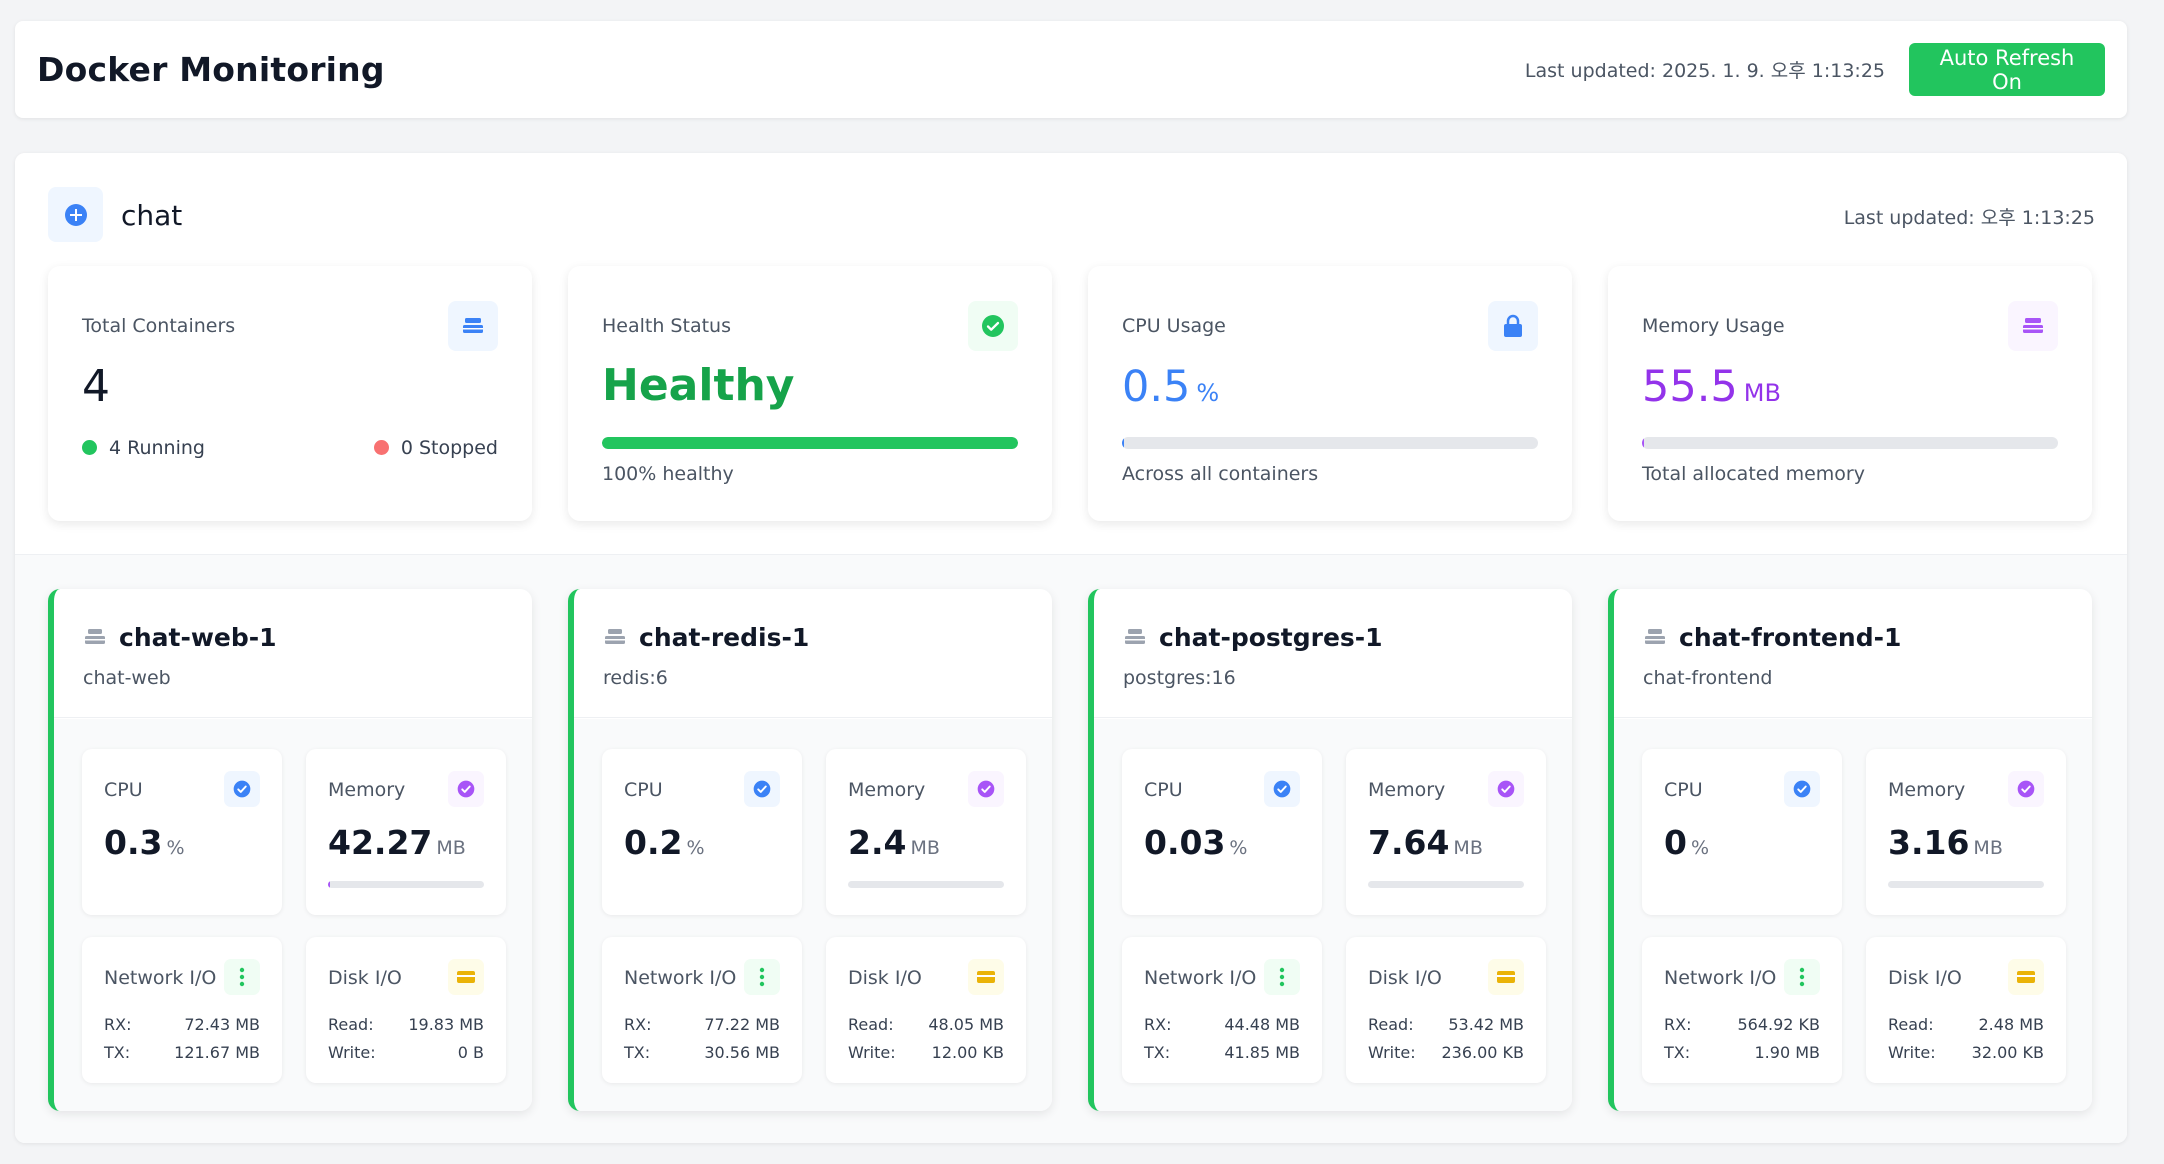  I want to click on memory-metric-value: 7.64 MB, so click(1425, 842).